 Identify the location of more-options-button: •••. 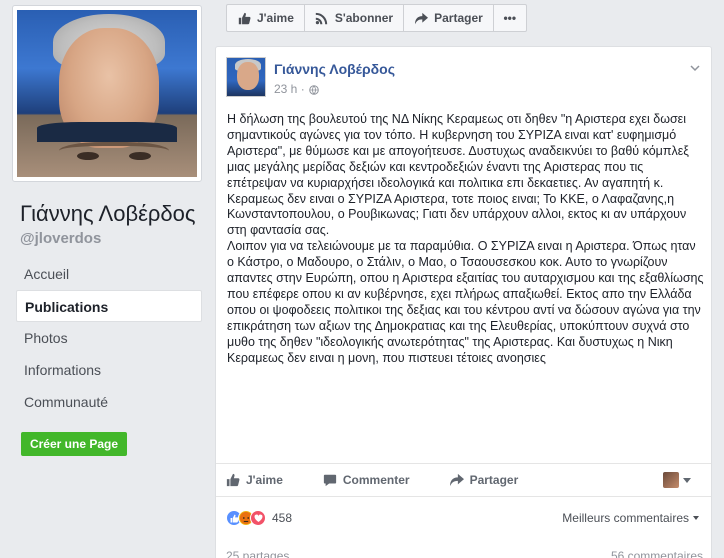
(509, 18).